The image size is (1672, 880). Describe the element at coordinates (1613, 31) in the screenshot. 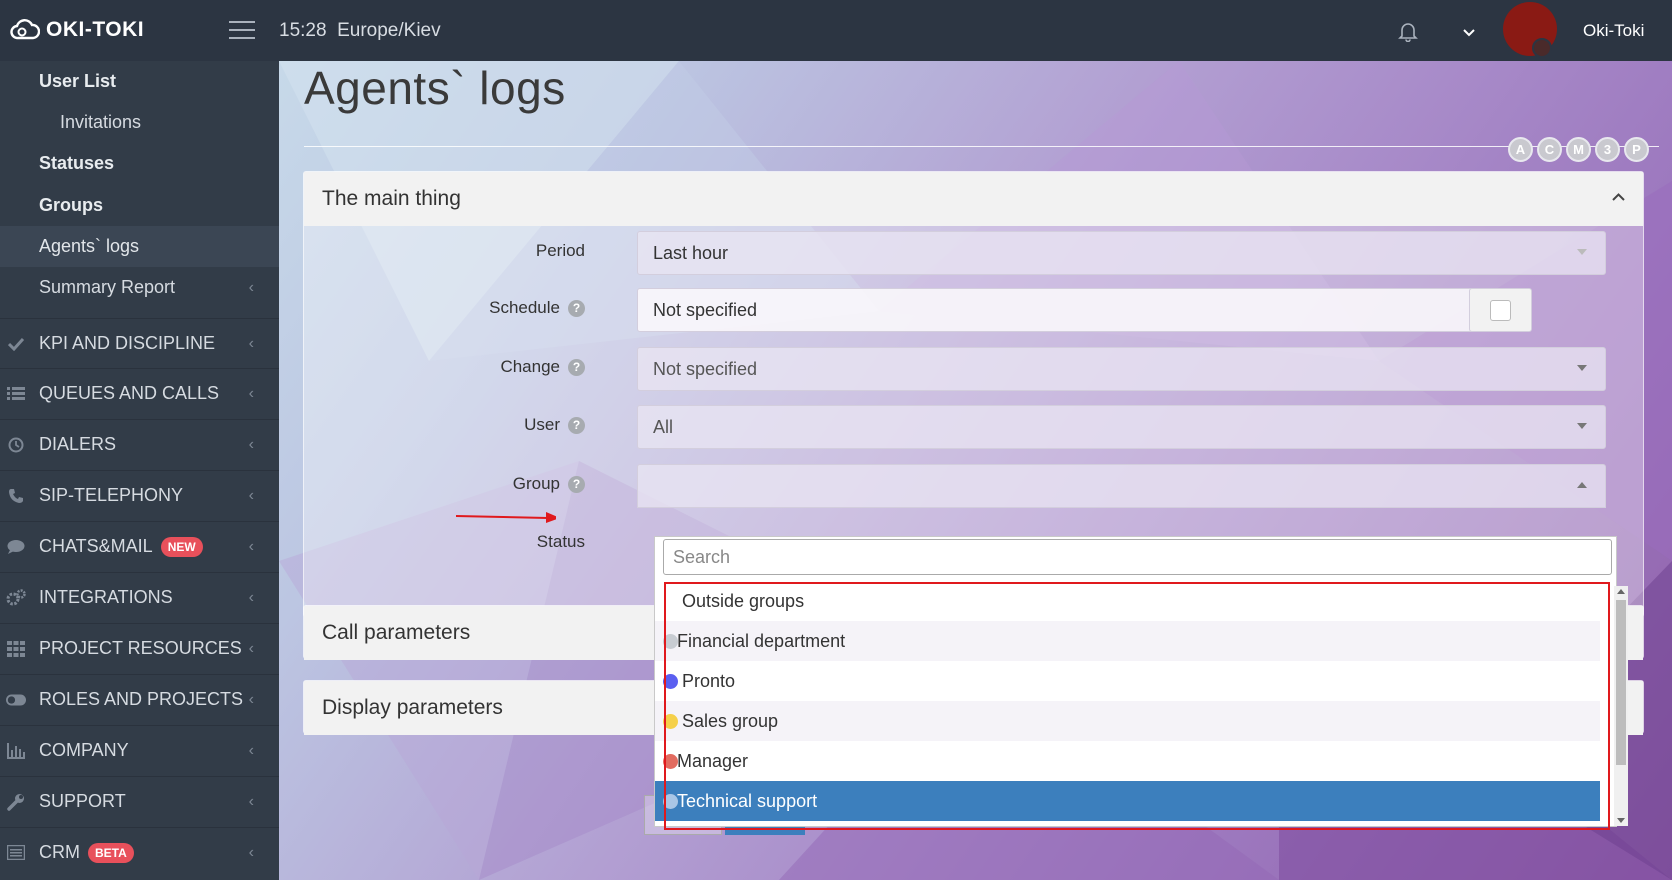

I see `username: Oki-Toki` at that location.